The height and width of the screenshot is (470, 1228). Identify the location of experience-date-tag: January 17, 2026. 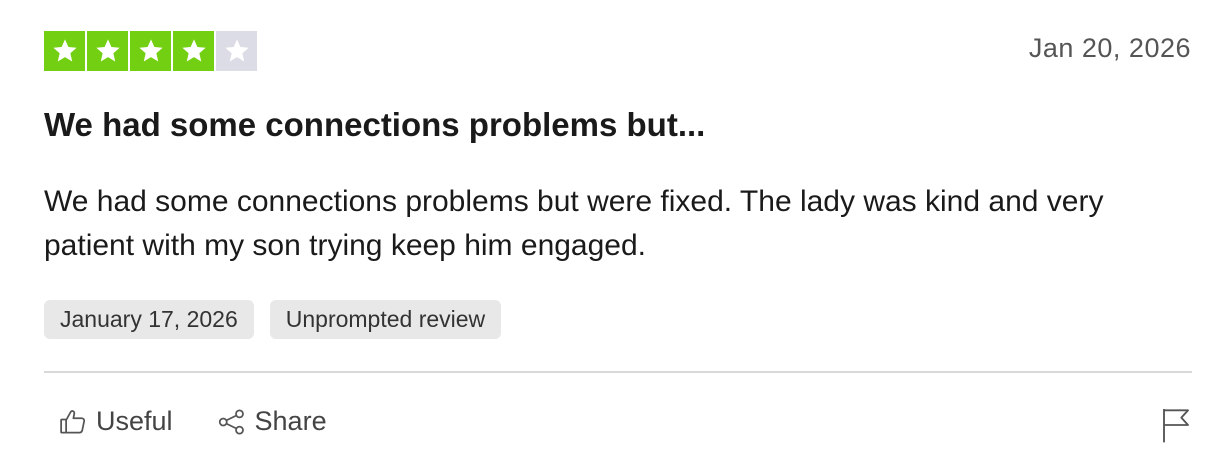
(149, 319).